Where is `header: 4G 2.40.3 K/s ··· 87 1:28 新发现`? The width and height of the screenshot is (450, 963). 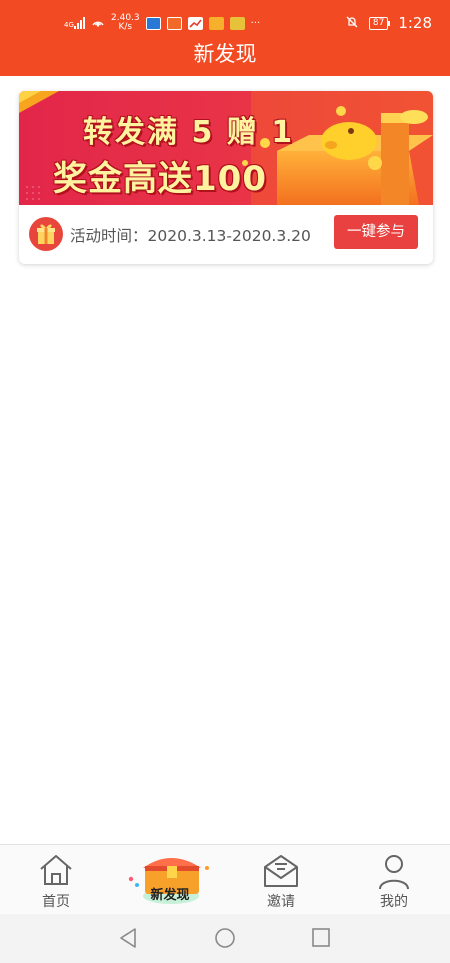 header: 4G 2.40.3 K/s ··· 87 1:28 新发现 is located at coordinates (225, 38).